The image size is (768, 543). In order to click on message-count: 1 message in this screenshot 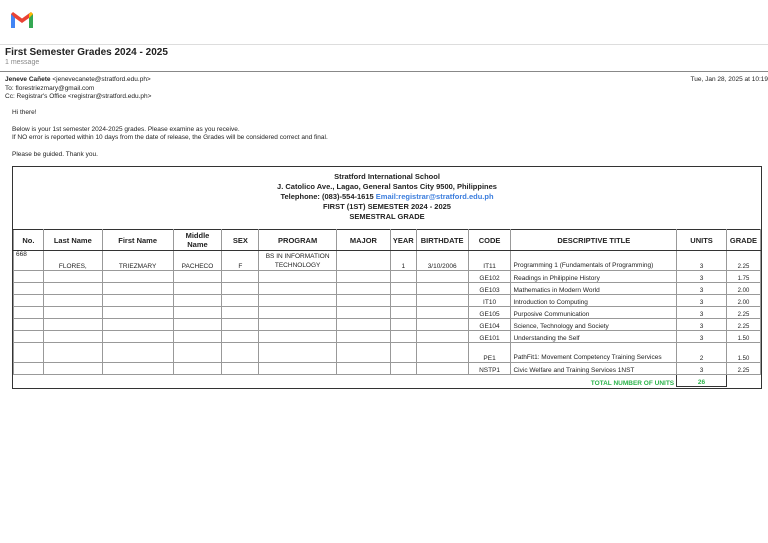, I will do `click(22, 62)`.